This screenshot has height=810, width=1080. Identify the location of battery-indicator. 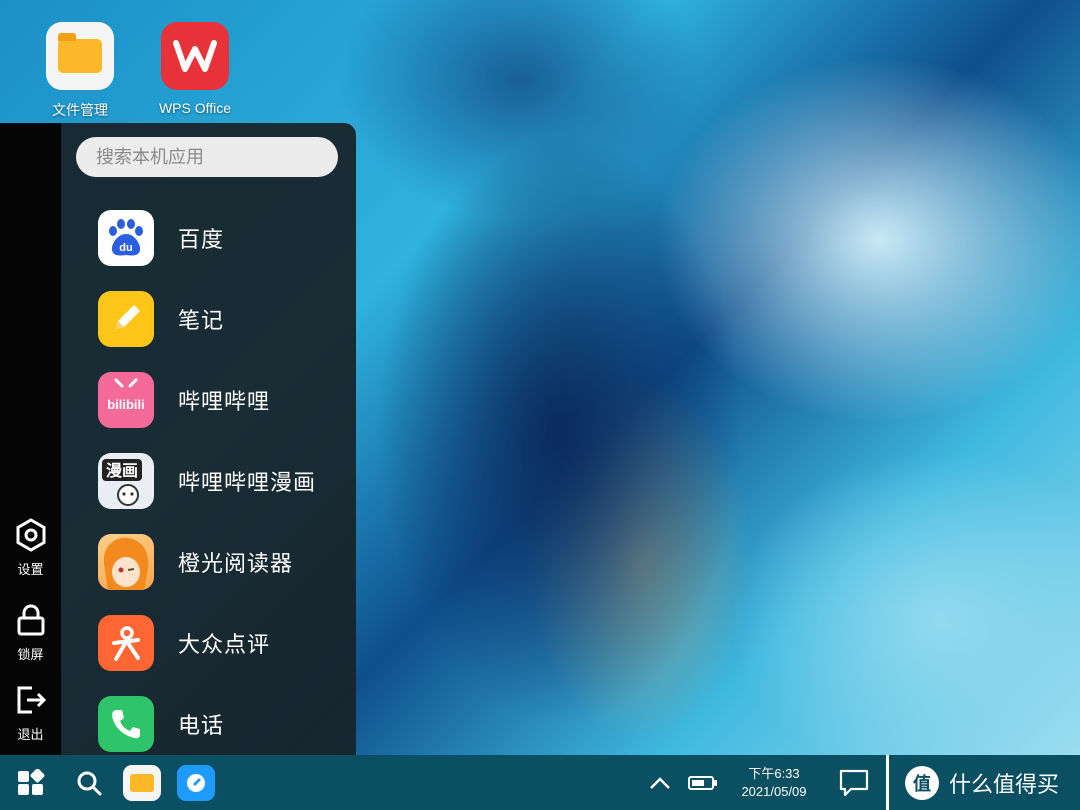
(703, 782).